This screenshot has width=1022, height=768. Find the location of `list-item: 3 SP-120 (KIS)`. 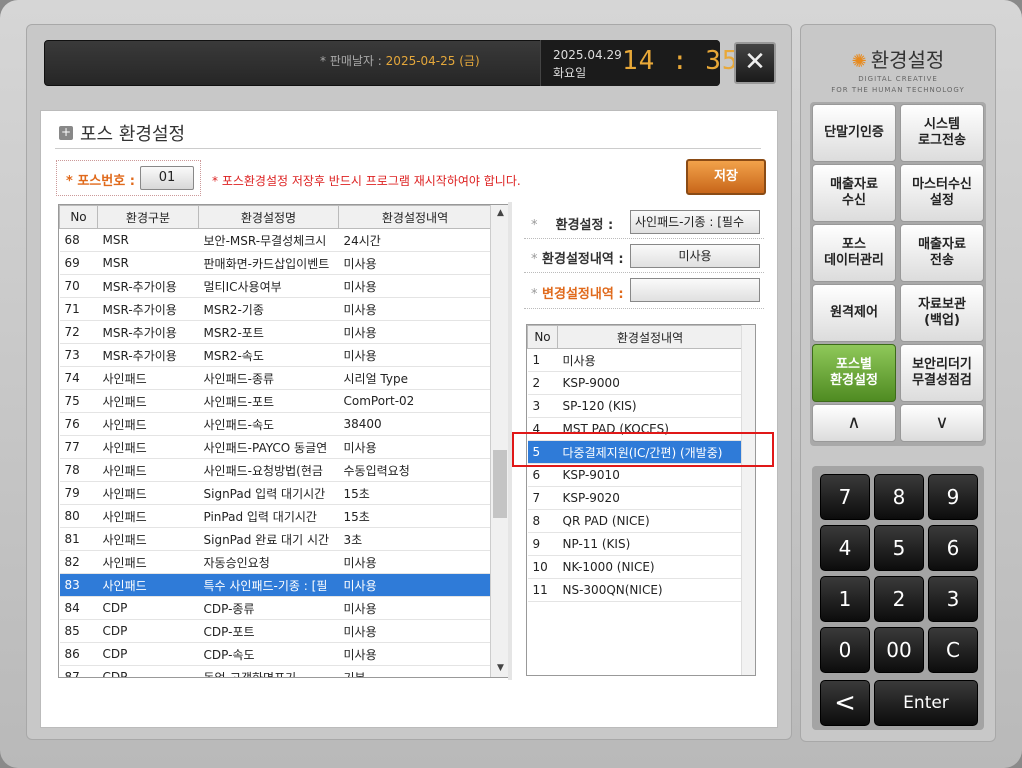

list-item: 3 SP-120 (KIS) is located at coordinates (635, 406).